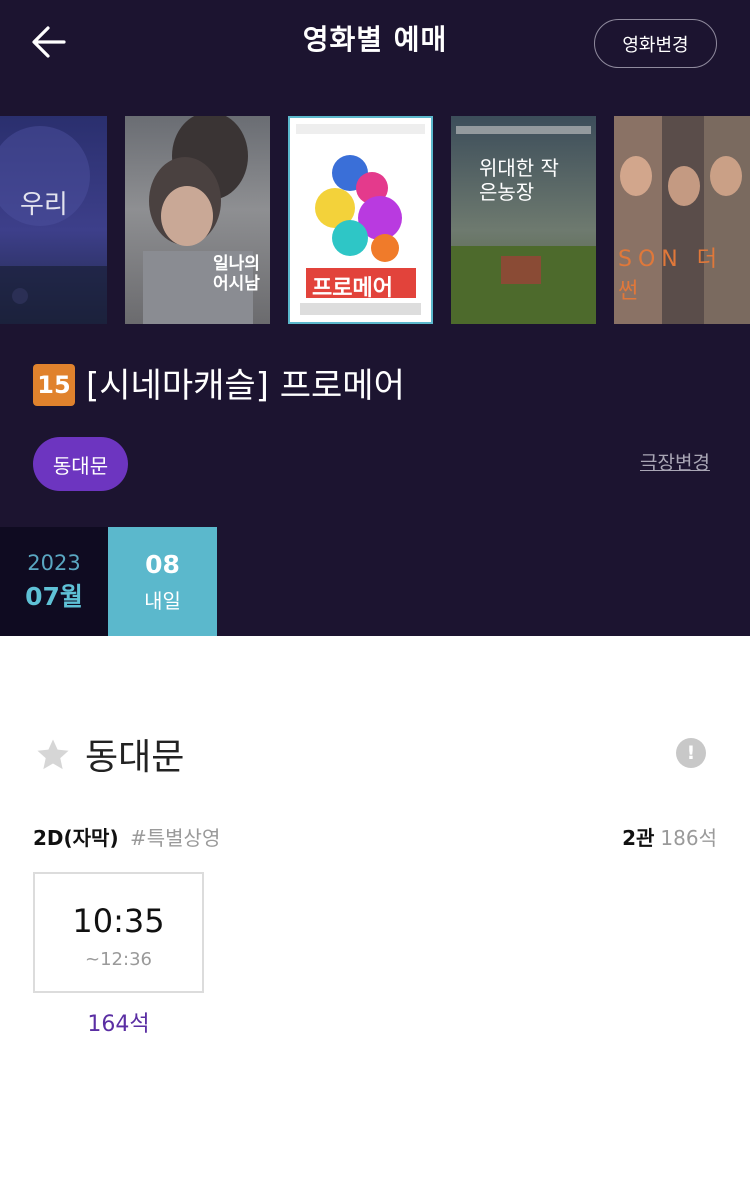 Image resolution: width=750 pixels, height=1200 pixels. What do you see at coordinates (118, 959) in the screenshot?
I see `showtime-end: ~12:36` at bounding box center [118, 959].